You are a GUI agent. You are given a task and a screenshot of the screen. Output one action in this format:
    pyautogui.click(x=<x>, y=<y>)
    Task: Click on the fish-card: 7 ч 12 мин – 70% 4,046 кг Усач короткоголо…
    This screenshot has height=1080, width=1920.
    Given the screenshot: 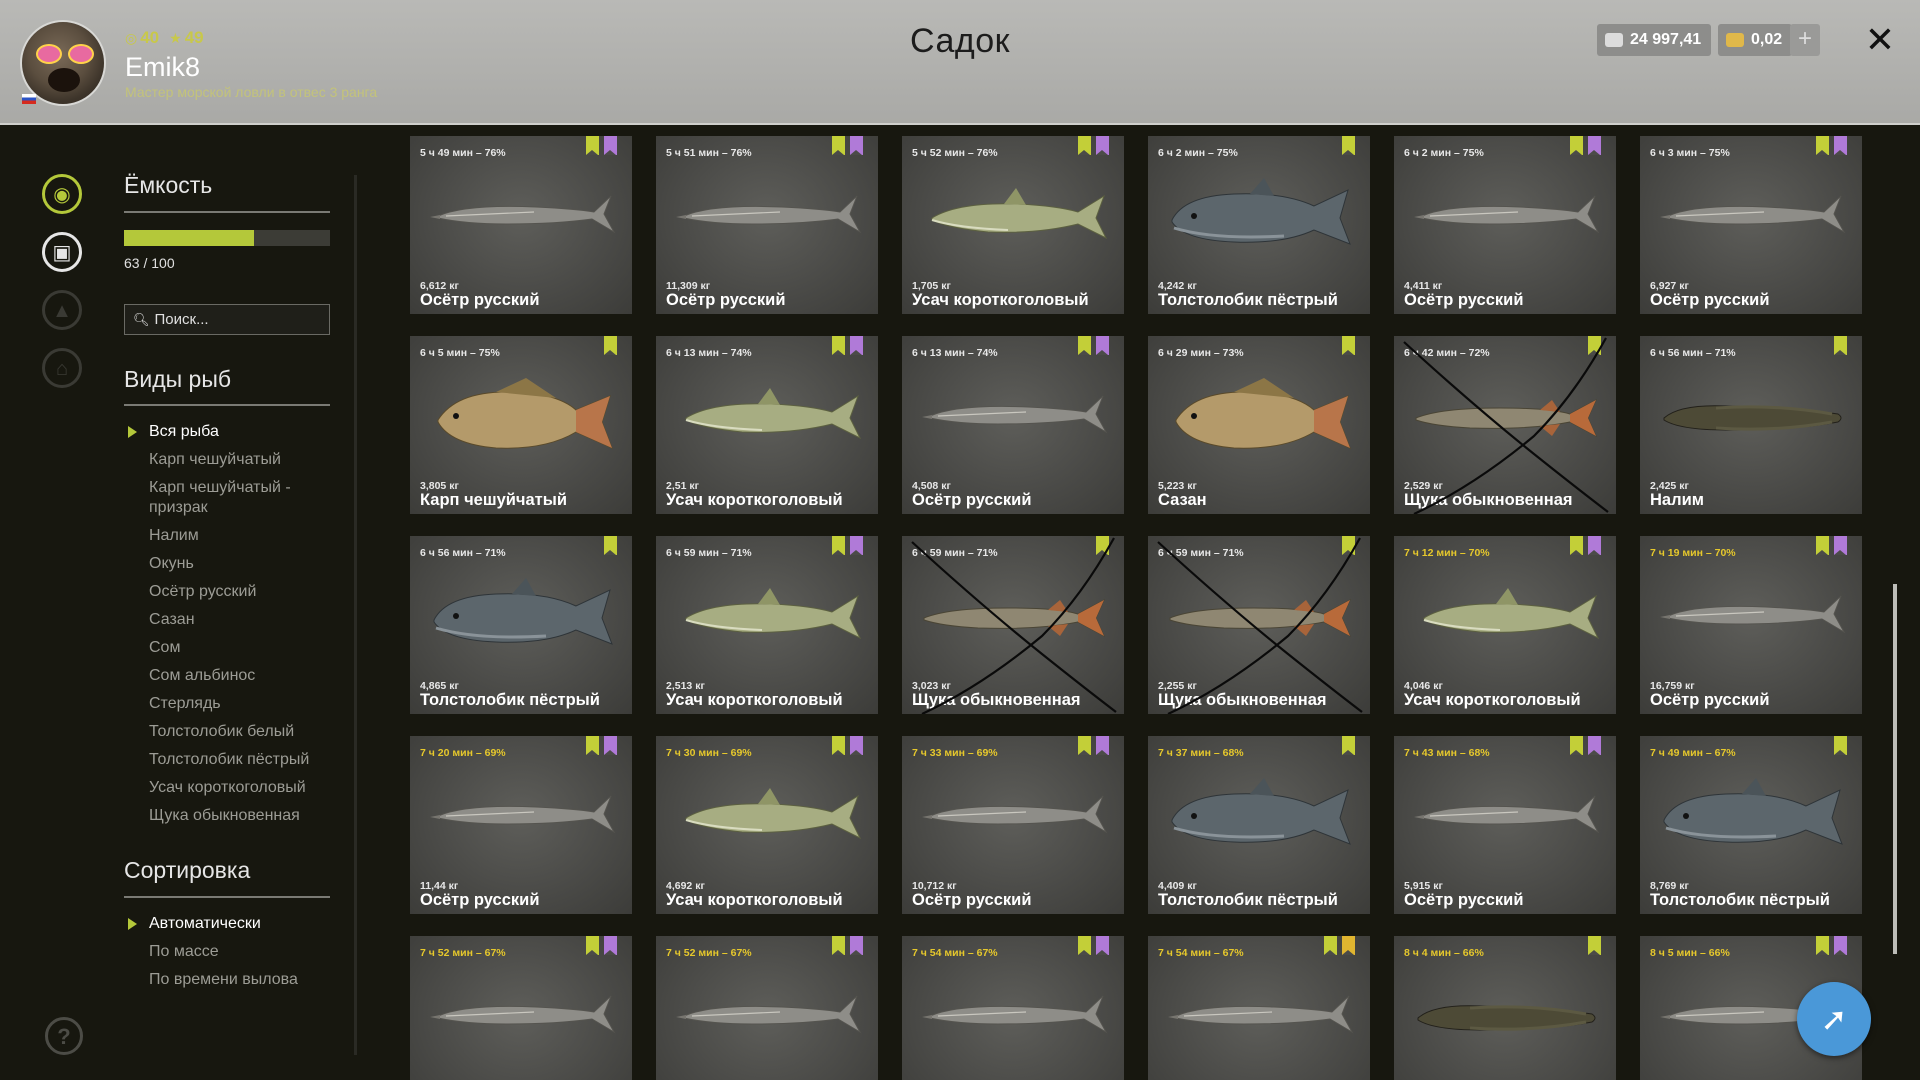 What is the action you would take?
    pyautogui.click(x=1505, y=625)
    